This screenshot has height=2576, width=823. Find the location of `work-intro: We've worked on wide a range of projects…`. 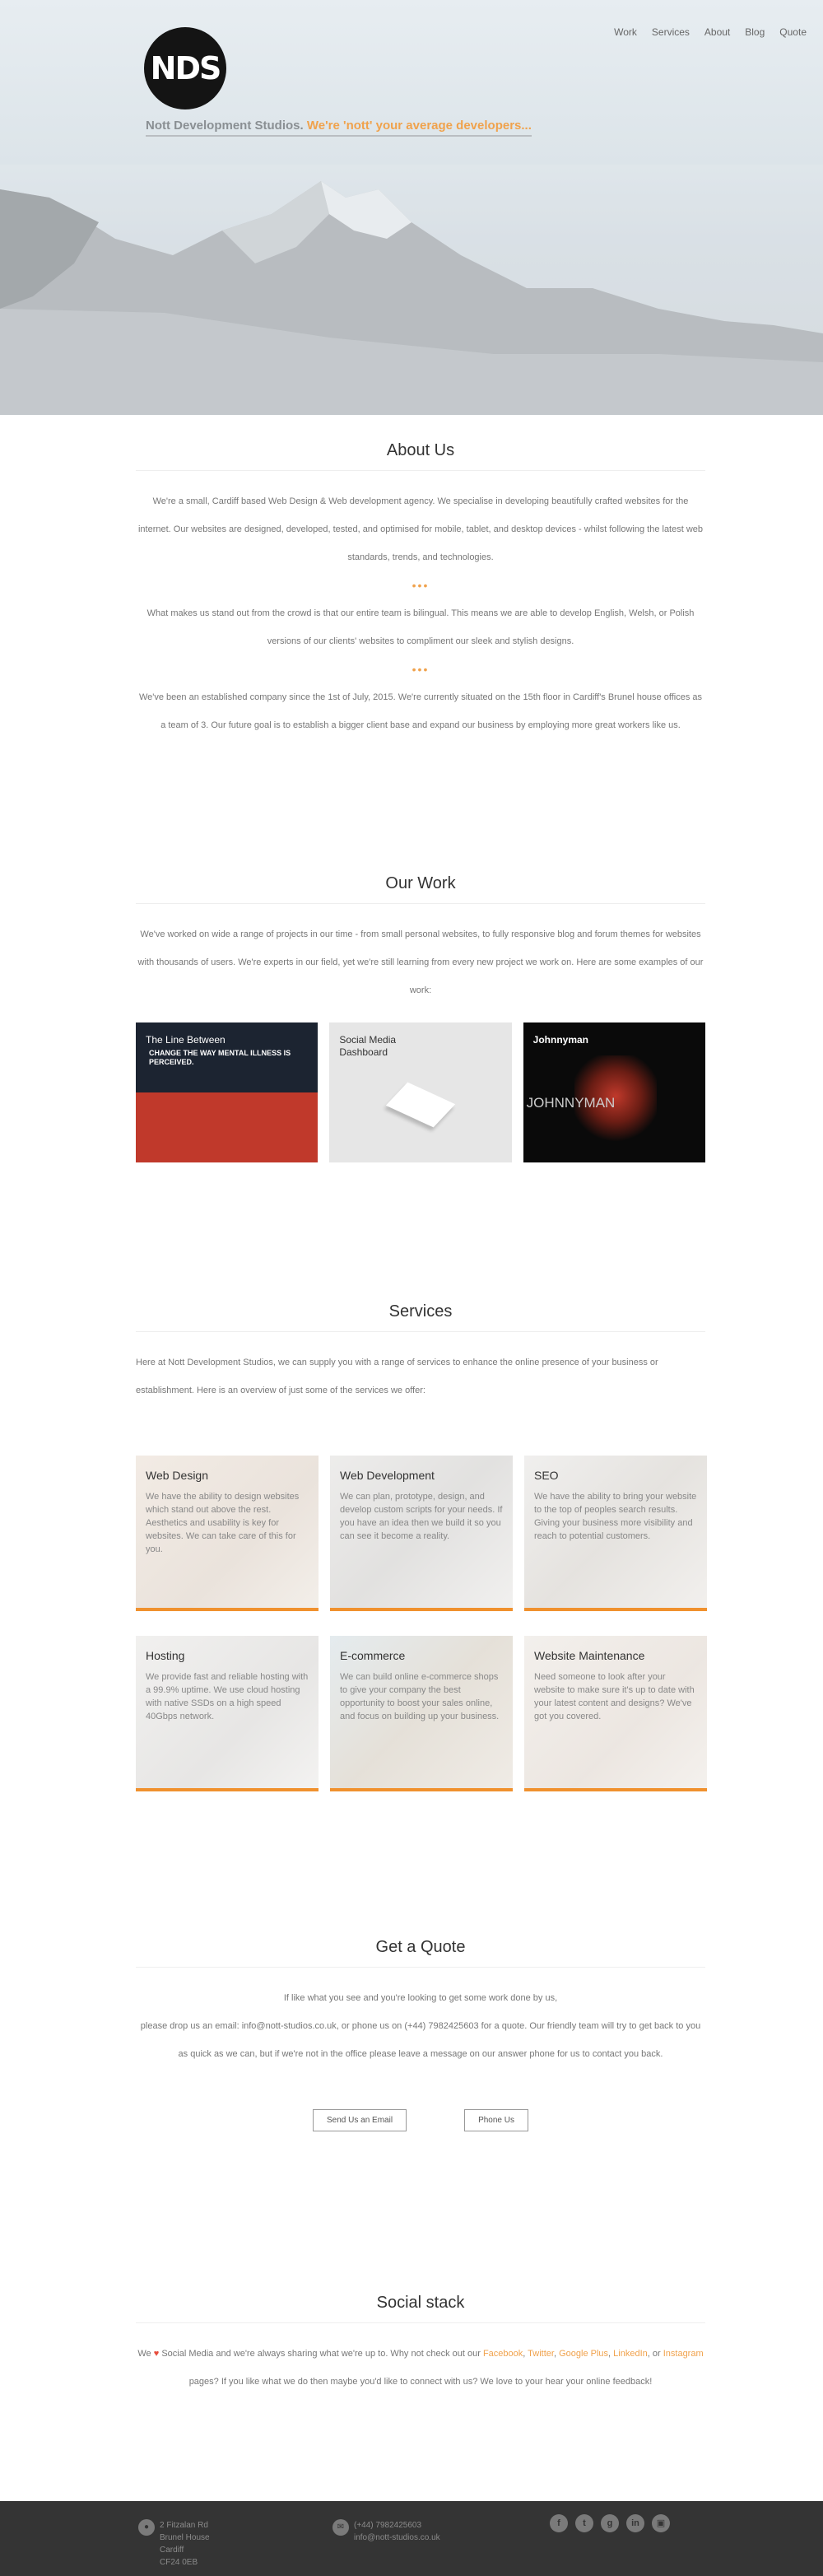

work-intro: We've worked on wide a range of projects… is located at coordinates (420, 962).